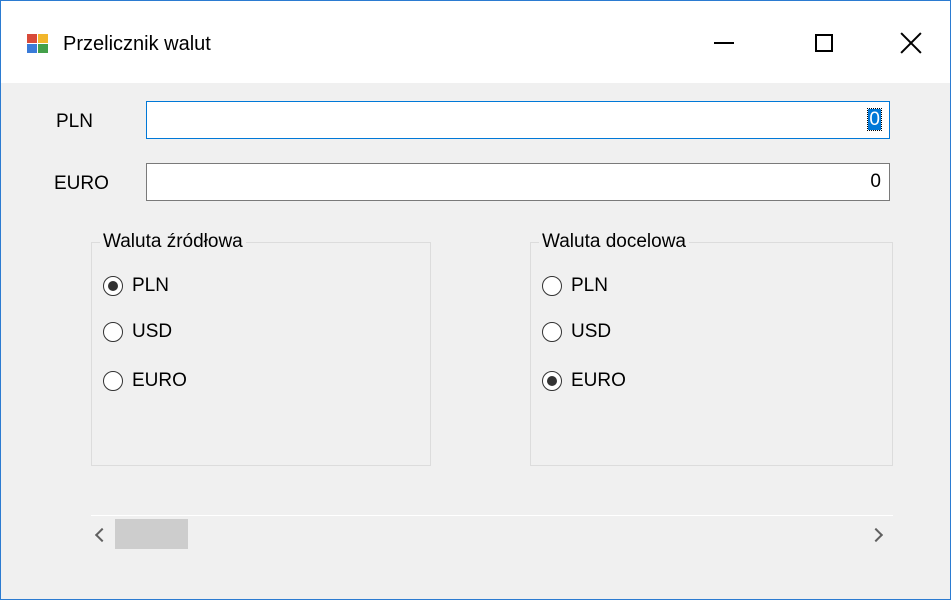  Describe the element at coordinates (100, 535) in the screenshot. I see `scroll-left-arrow-icon` at that location.